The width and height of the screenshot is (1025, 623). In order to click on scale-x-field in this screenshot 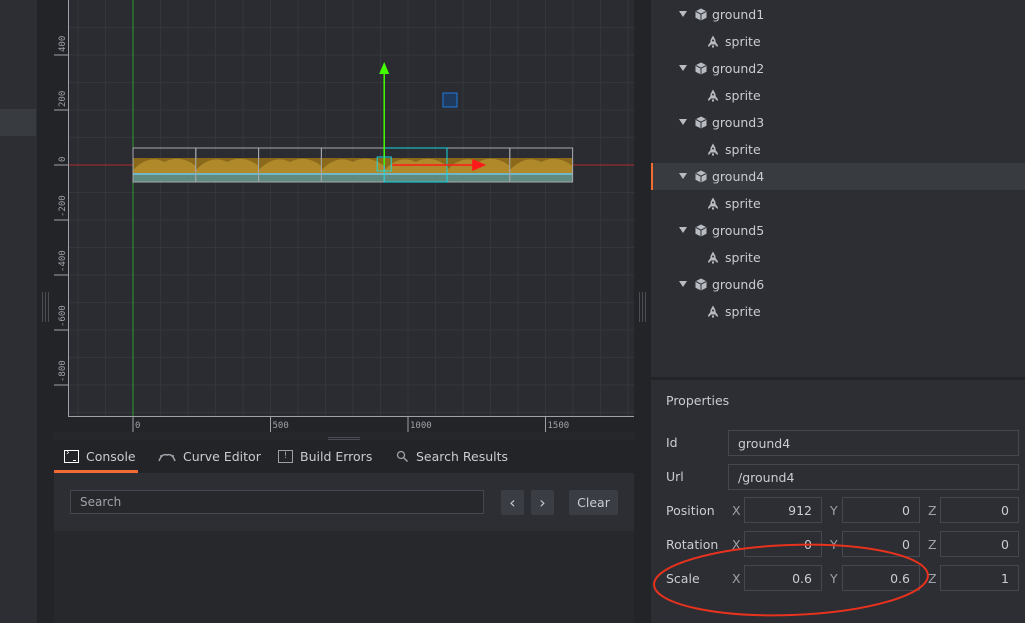, I will do `click(783, 578)`.